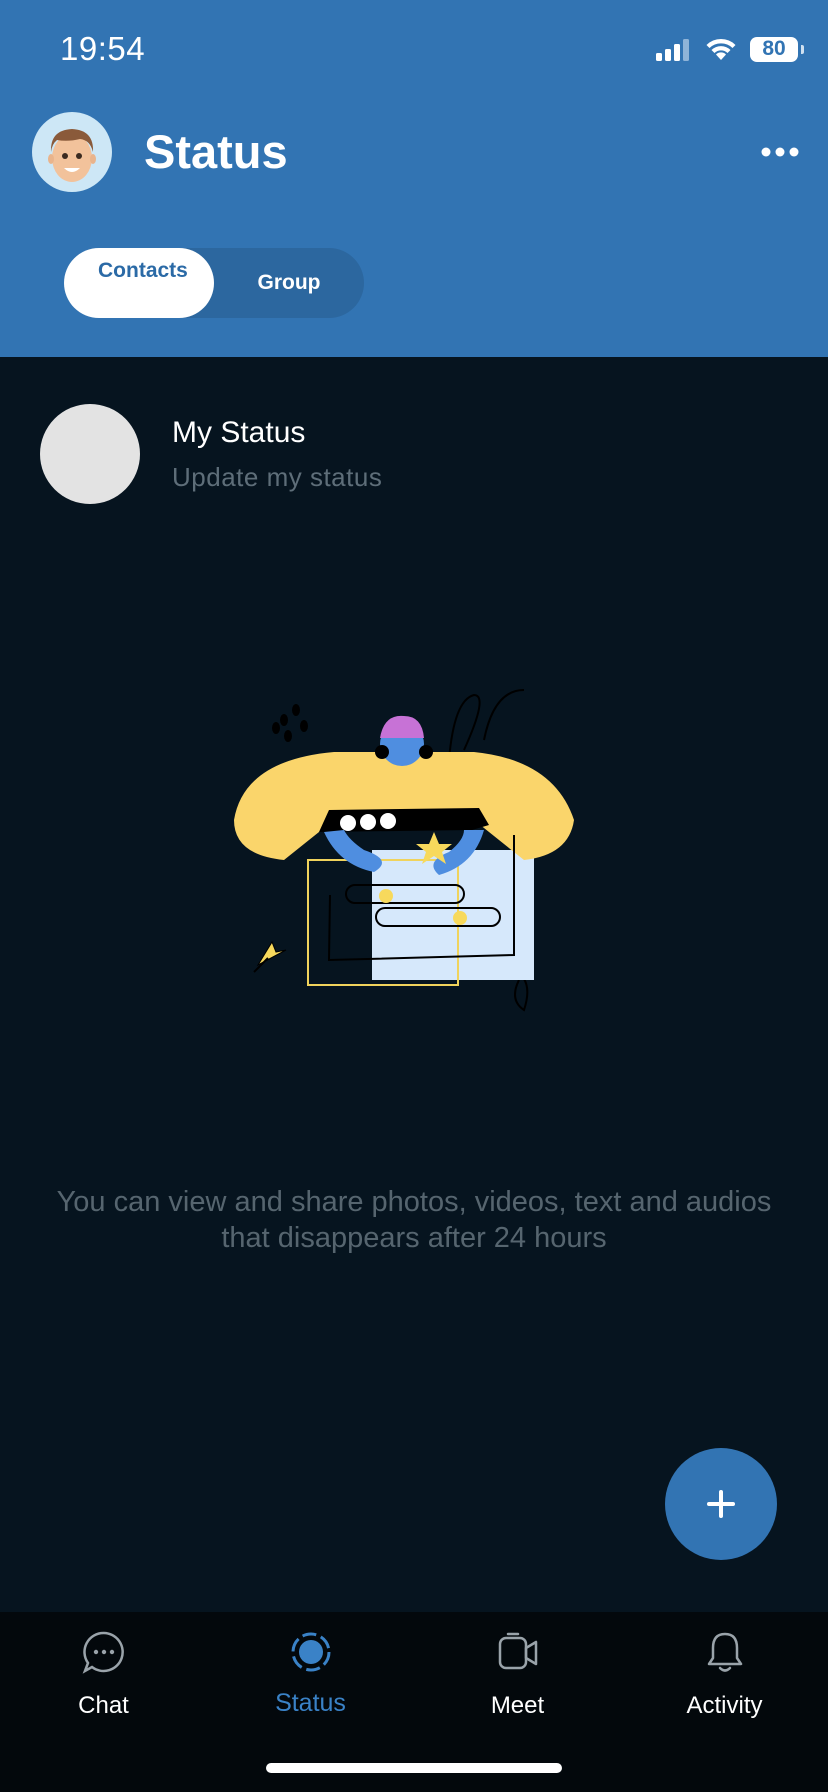  Describe the element at coordinates (72, 155) in the screenshot. I see `memoji-avatar-icon` at that location.